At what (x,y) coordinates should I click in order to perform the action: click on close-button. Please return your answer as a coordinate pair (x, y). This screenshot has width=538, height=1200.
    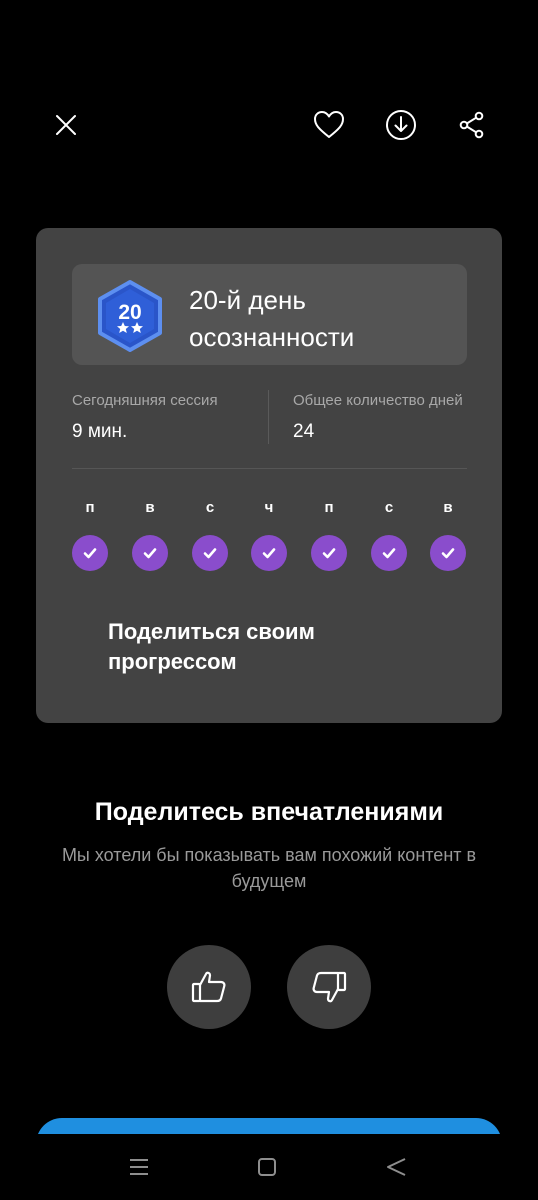
    Looking at the image, I should click on (66, 125).